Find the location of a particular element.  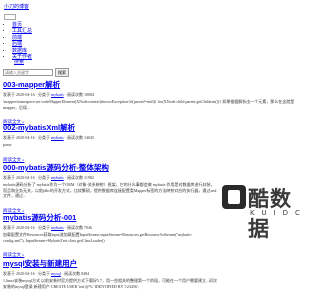

search-form: 搜索 is located at coordinates (36, 72).